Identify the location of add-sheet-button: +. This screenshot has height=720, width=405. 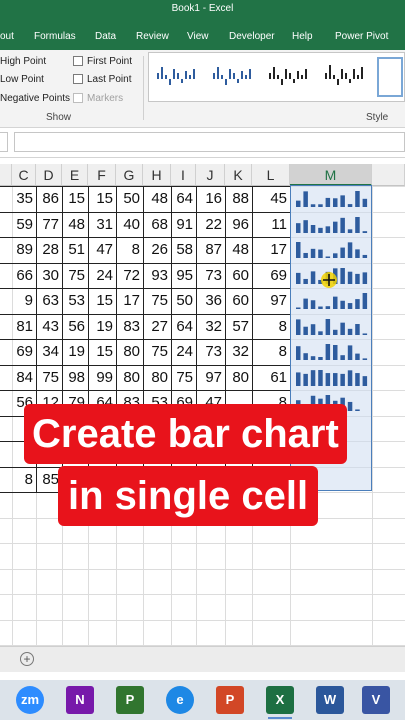
(27, 659).